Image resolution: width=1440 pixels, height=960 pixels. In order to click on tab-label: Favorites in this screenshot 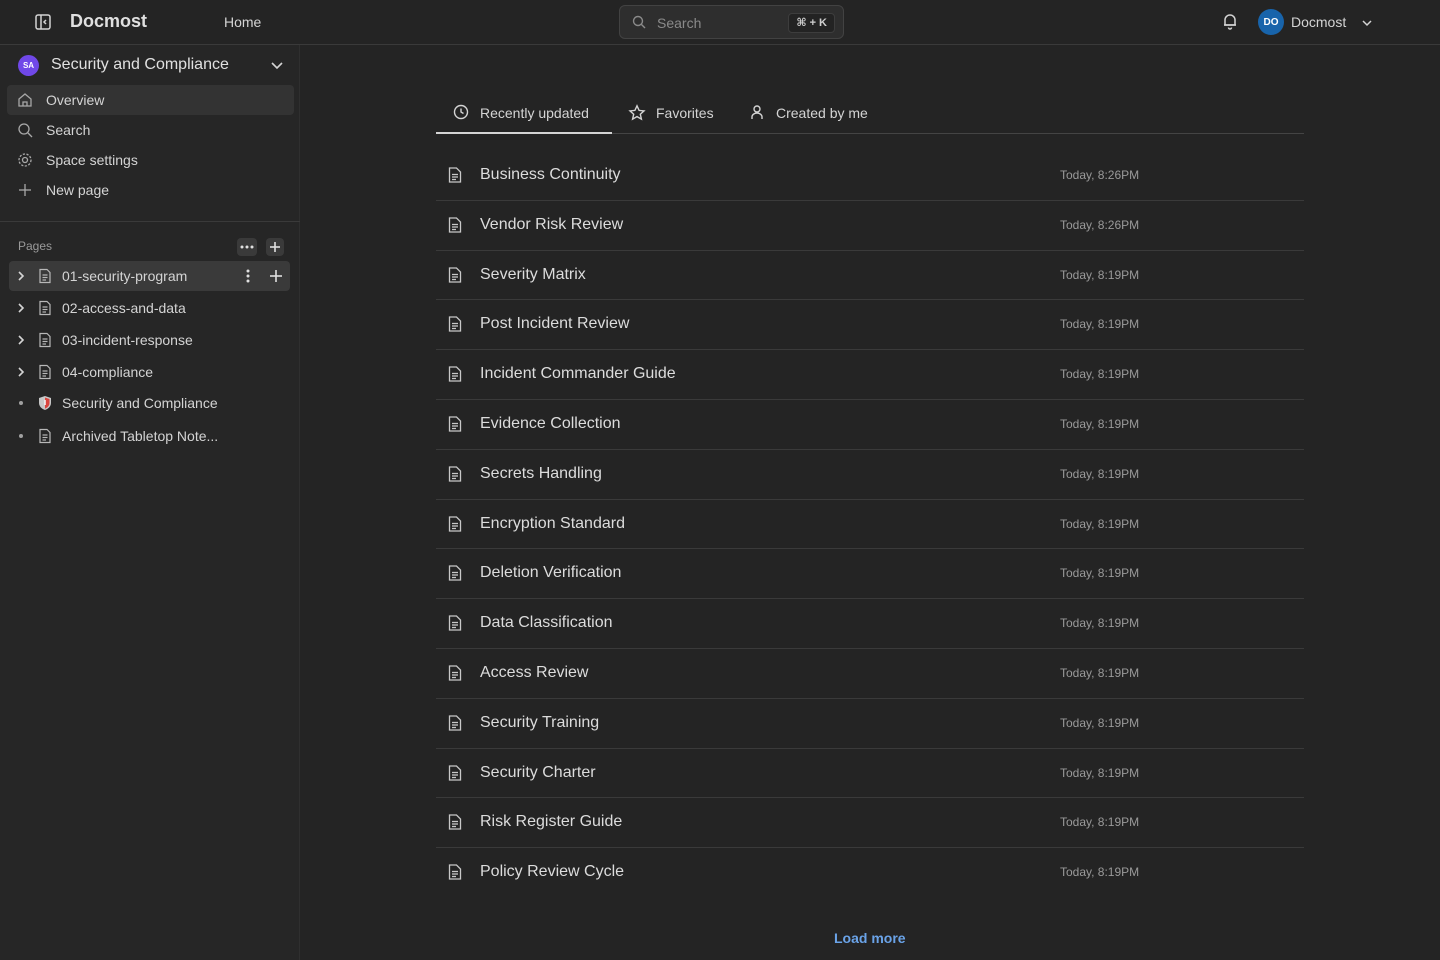, I will do `click(685, 113)`.